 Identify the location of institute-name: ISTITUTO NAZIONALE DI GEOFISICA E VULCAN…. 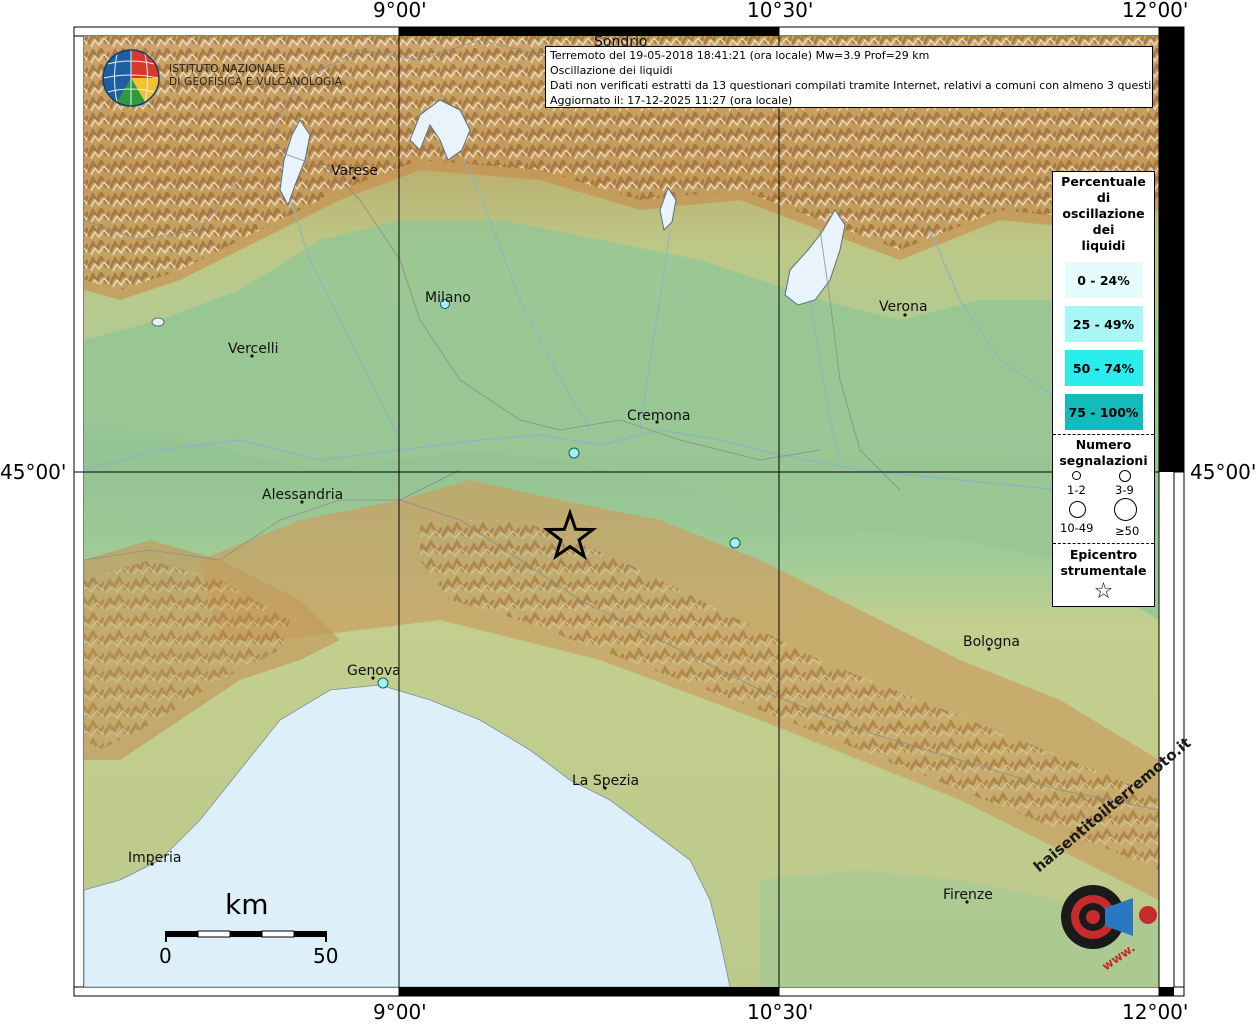
(255, 76).